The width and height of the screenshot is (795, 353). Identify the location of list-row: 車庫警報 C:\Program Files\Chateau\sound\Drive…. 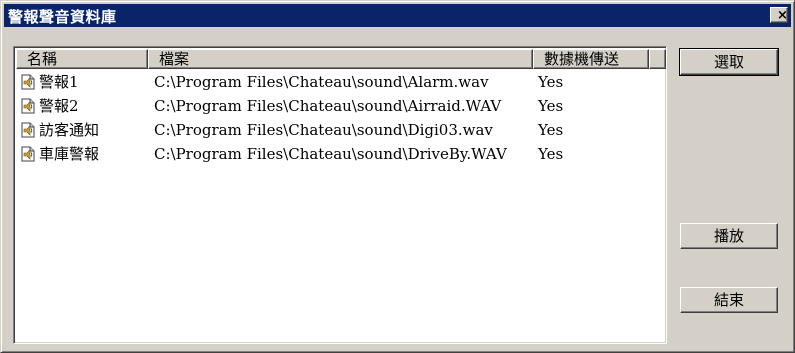
(341, 154).